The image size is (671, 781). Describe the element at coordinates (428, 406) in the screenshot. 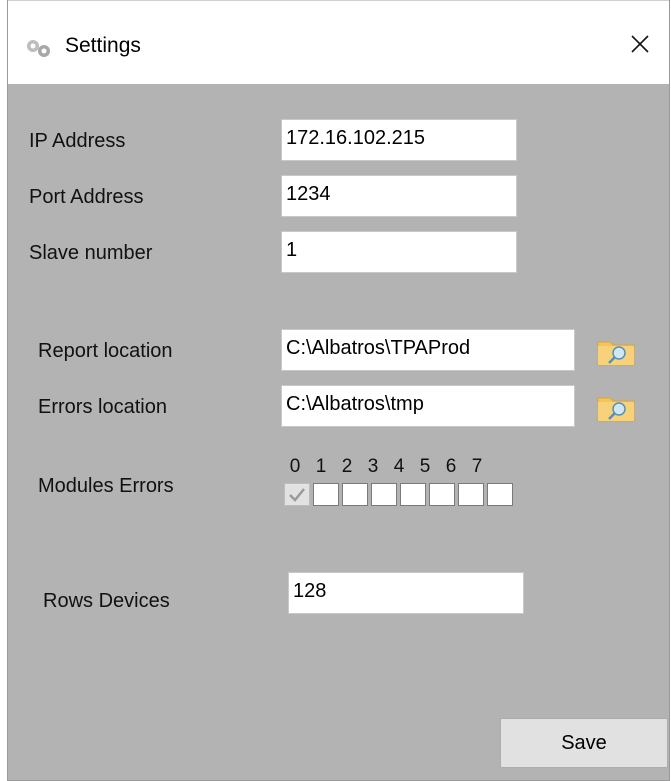

I see `errors-location-input: C:\Albatros\tmp` at that location.